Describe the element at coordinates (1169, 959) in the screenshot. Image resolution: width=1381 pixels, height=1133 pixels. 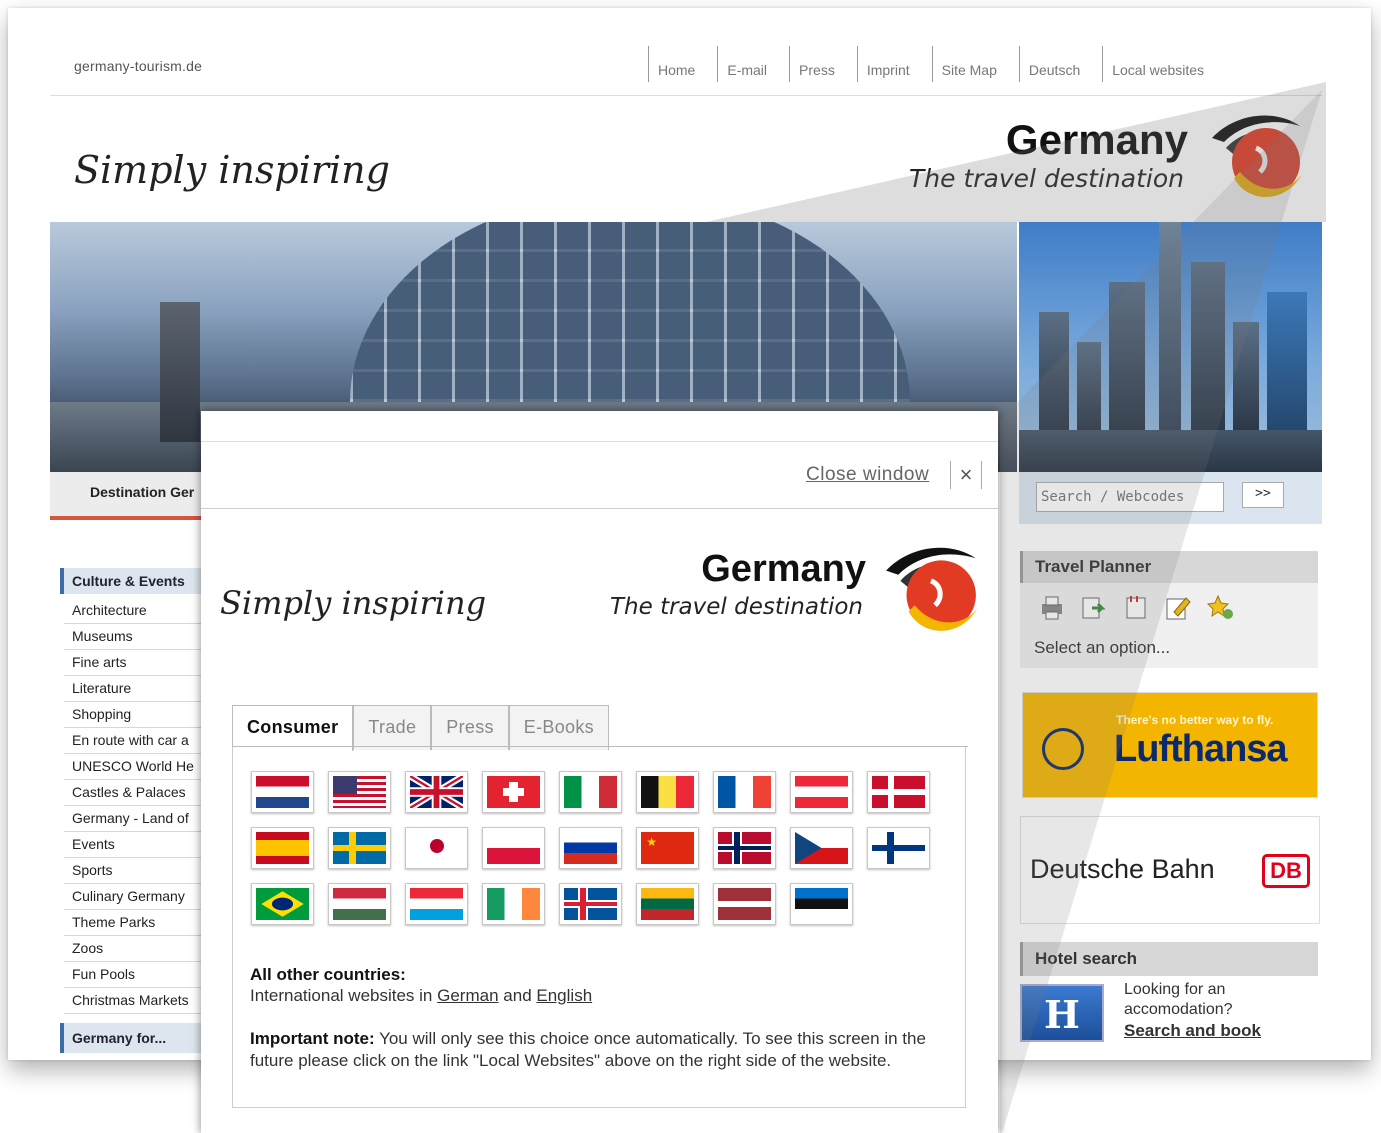
I see `hotel-search-heading: Hotel search` at that location.